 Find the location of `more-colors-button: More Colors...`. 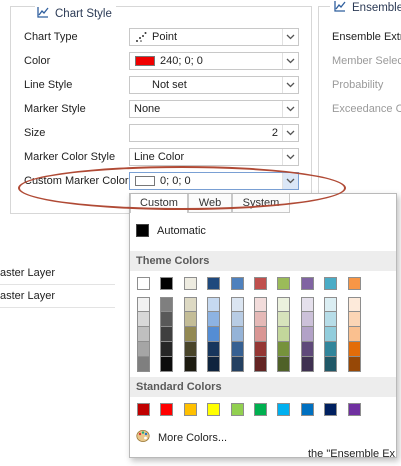

more-colors-button: More Colors... is located at coordinates (181, 437).